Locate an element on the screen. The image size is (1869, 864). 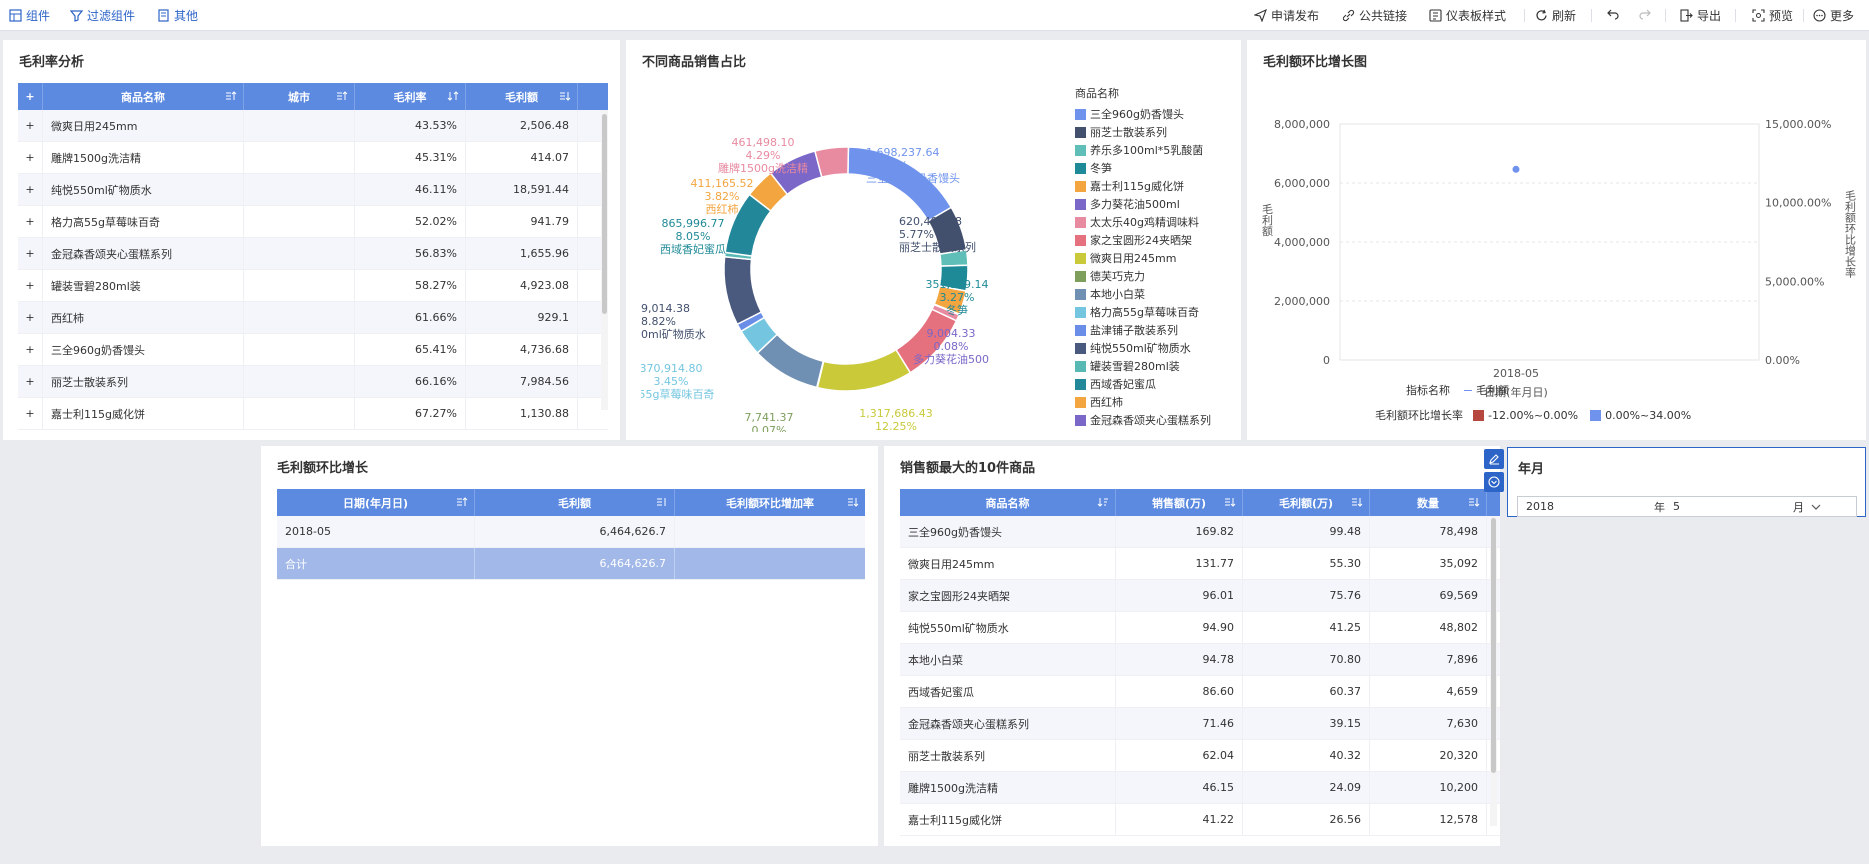
legend-item: 德芙巧克力 is located at coordinates (1158, 276).